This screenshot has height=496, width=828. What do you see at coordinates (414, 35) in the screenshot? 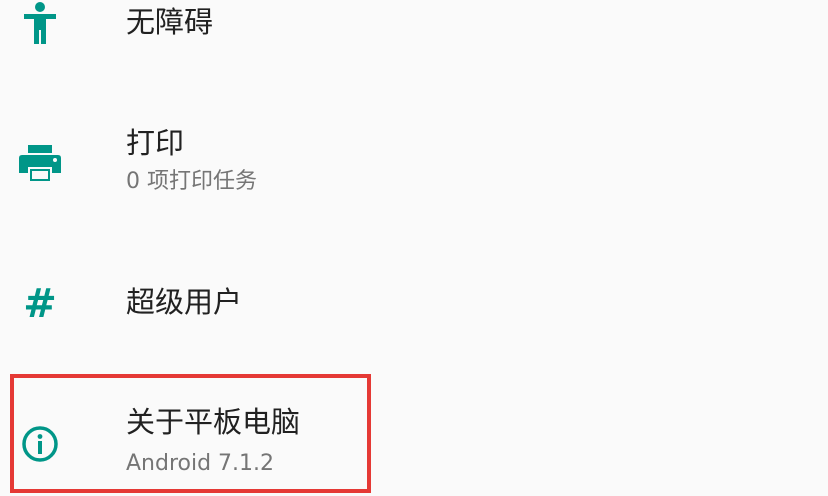
I see `settings-item-accessibility: 无障碍` at bounding box center [414, 35].